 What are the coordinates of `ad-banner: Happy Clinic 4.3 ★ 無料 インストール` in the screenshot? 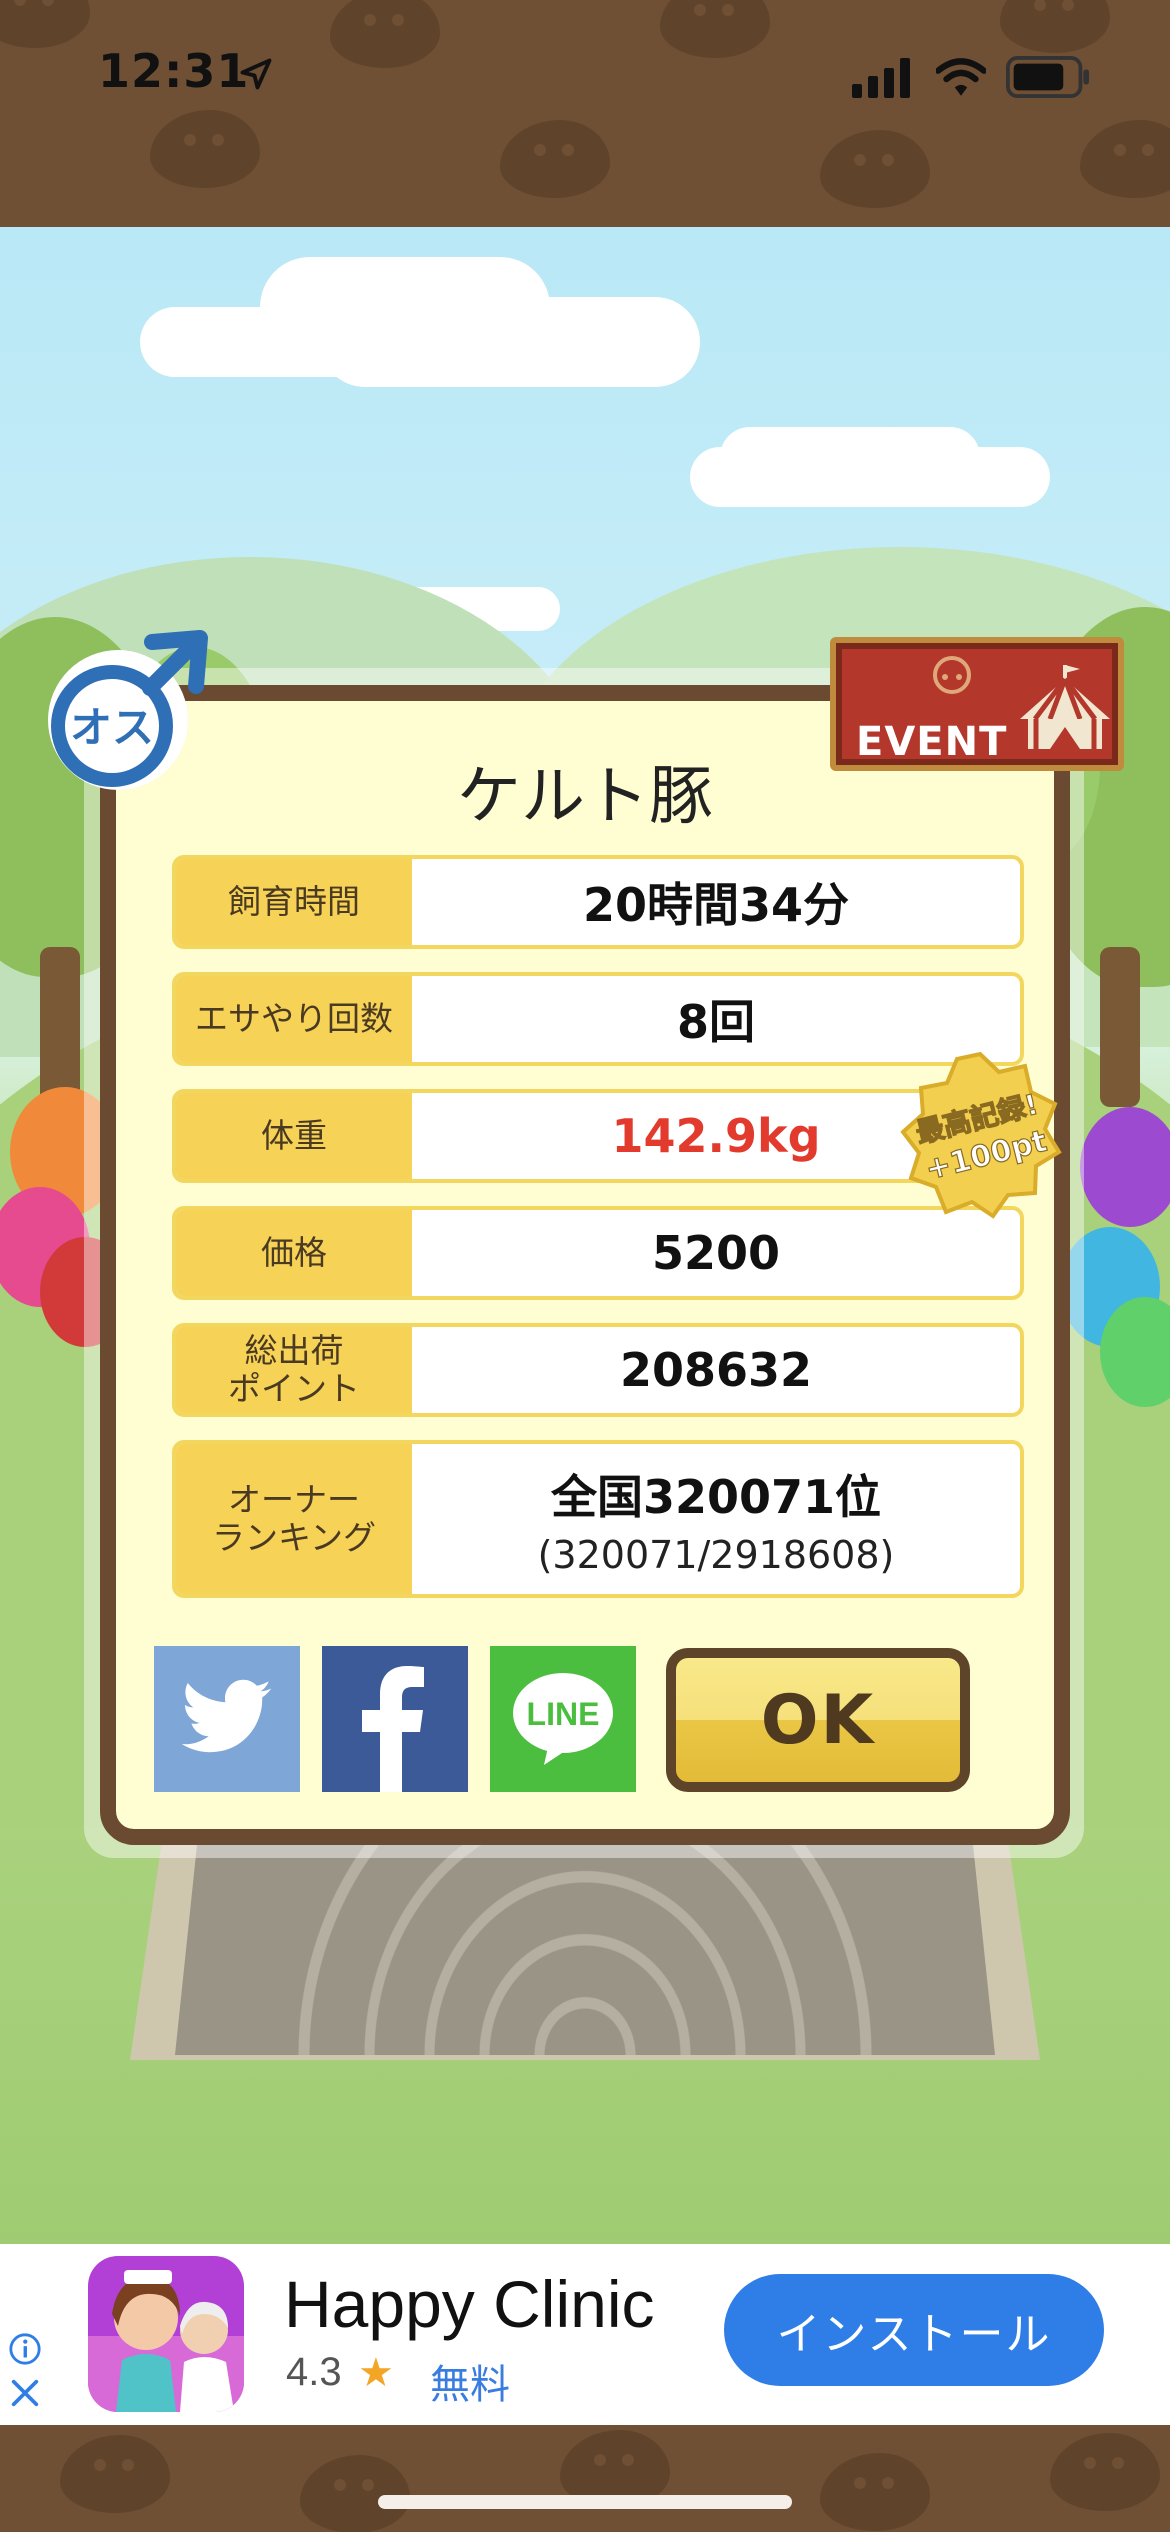 It's located at (585, 2334).